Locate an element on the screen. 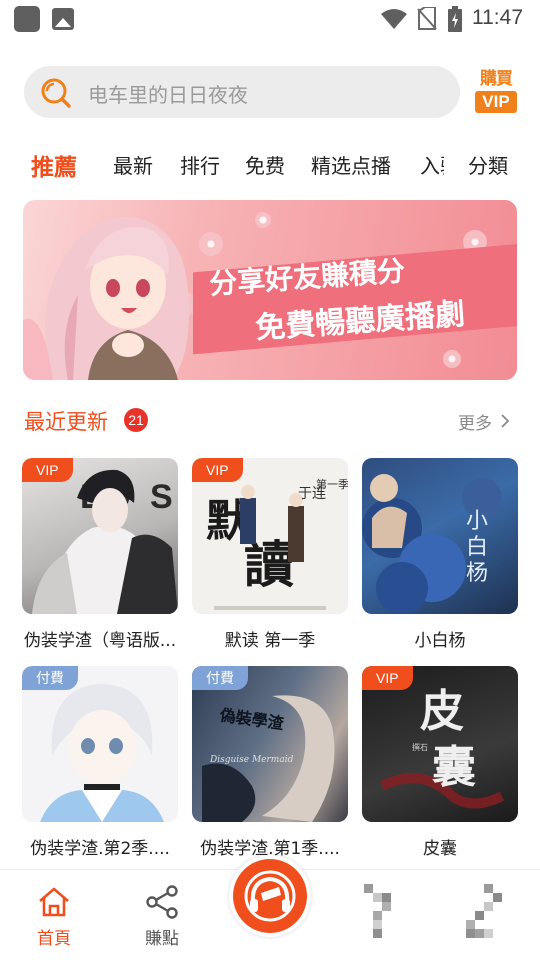 This screenshot has width=540, height=960. drama-card: 默 讀 于连 第一季 VIP 默读 第一季 is located at coordinates (270, 554).